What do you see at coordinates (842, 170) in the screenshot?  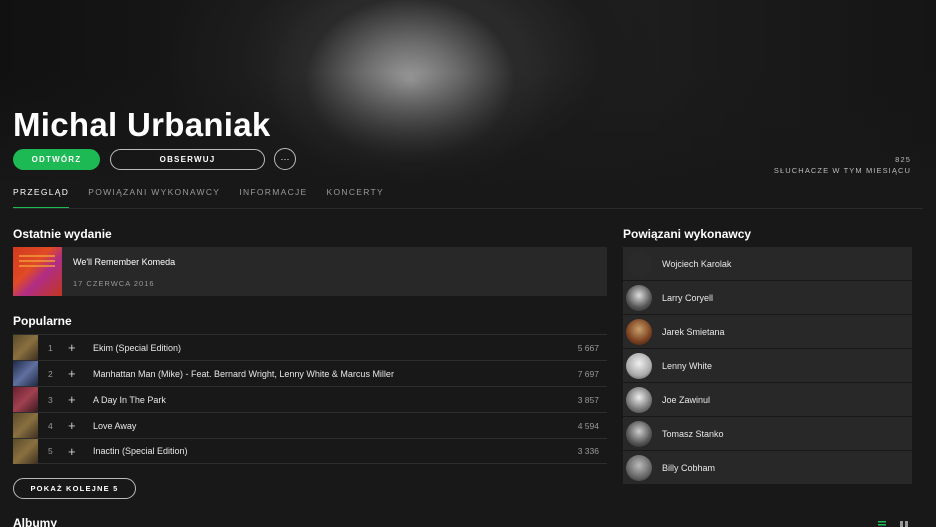 I see `listeners-label: SŁUCHACZE W TYM MIESIĄCU` at bounding box center [842, 170].